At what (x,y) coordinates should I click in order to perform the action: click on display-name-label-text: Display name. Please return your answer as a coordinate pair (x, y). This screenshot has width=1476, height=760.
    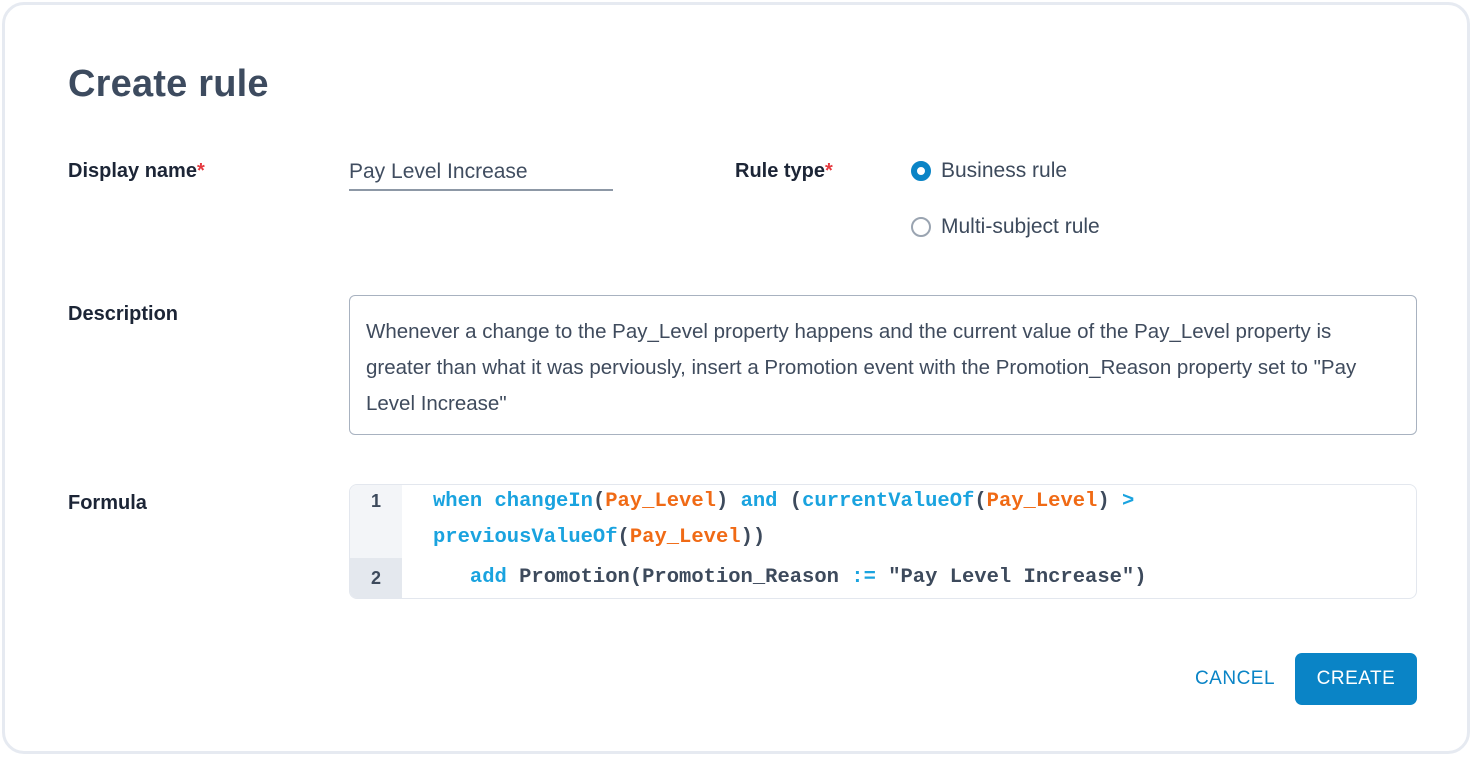
    Looking at the image, I should click on (132, 171).